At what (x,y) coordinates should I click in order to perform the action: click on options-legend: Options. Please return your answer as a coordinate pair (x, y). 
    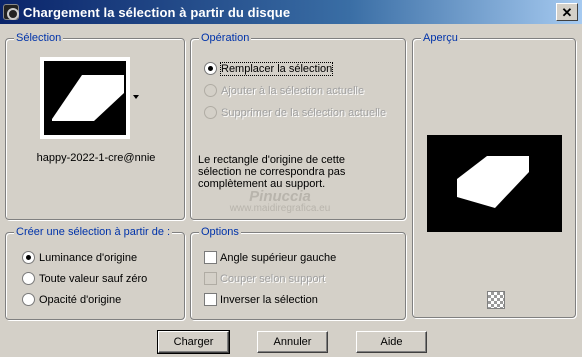
    Looking at the image, I should click on (220, 232).